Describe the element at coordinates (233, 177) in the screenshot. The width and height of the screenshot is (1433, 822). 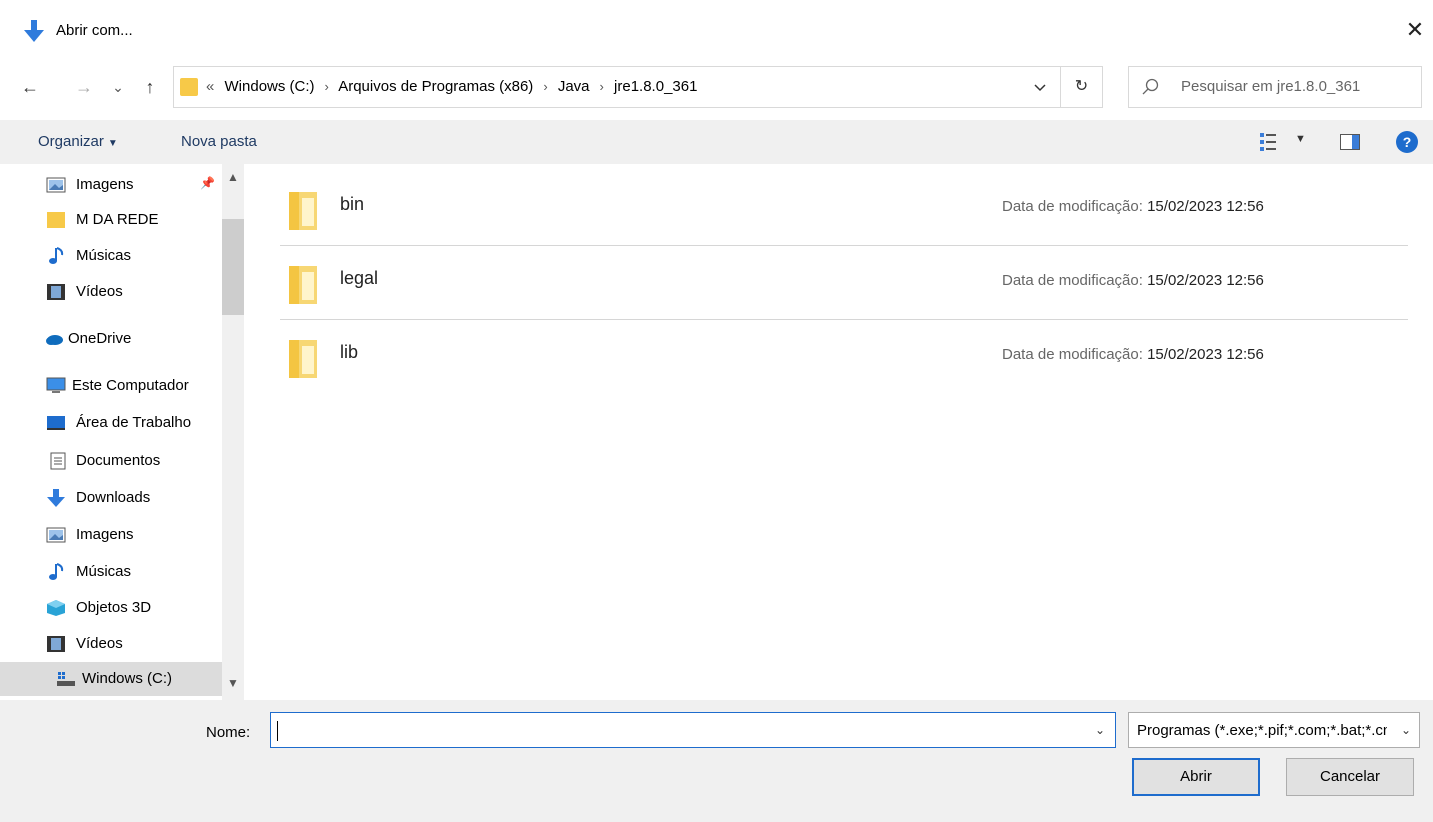
I see `scroll-up-icon: ▲` at that location.